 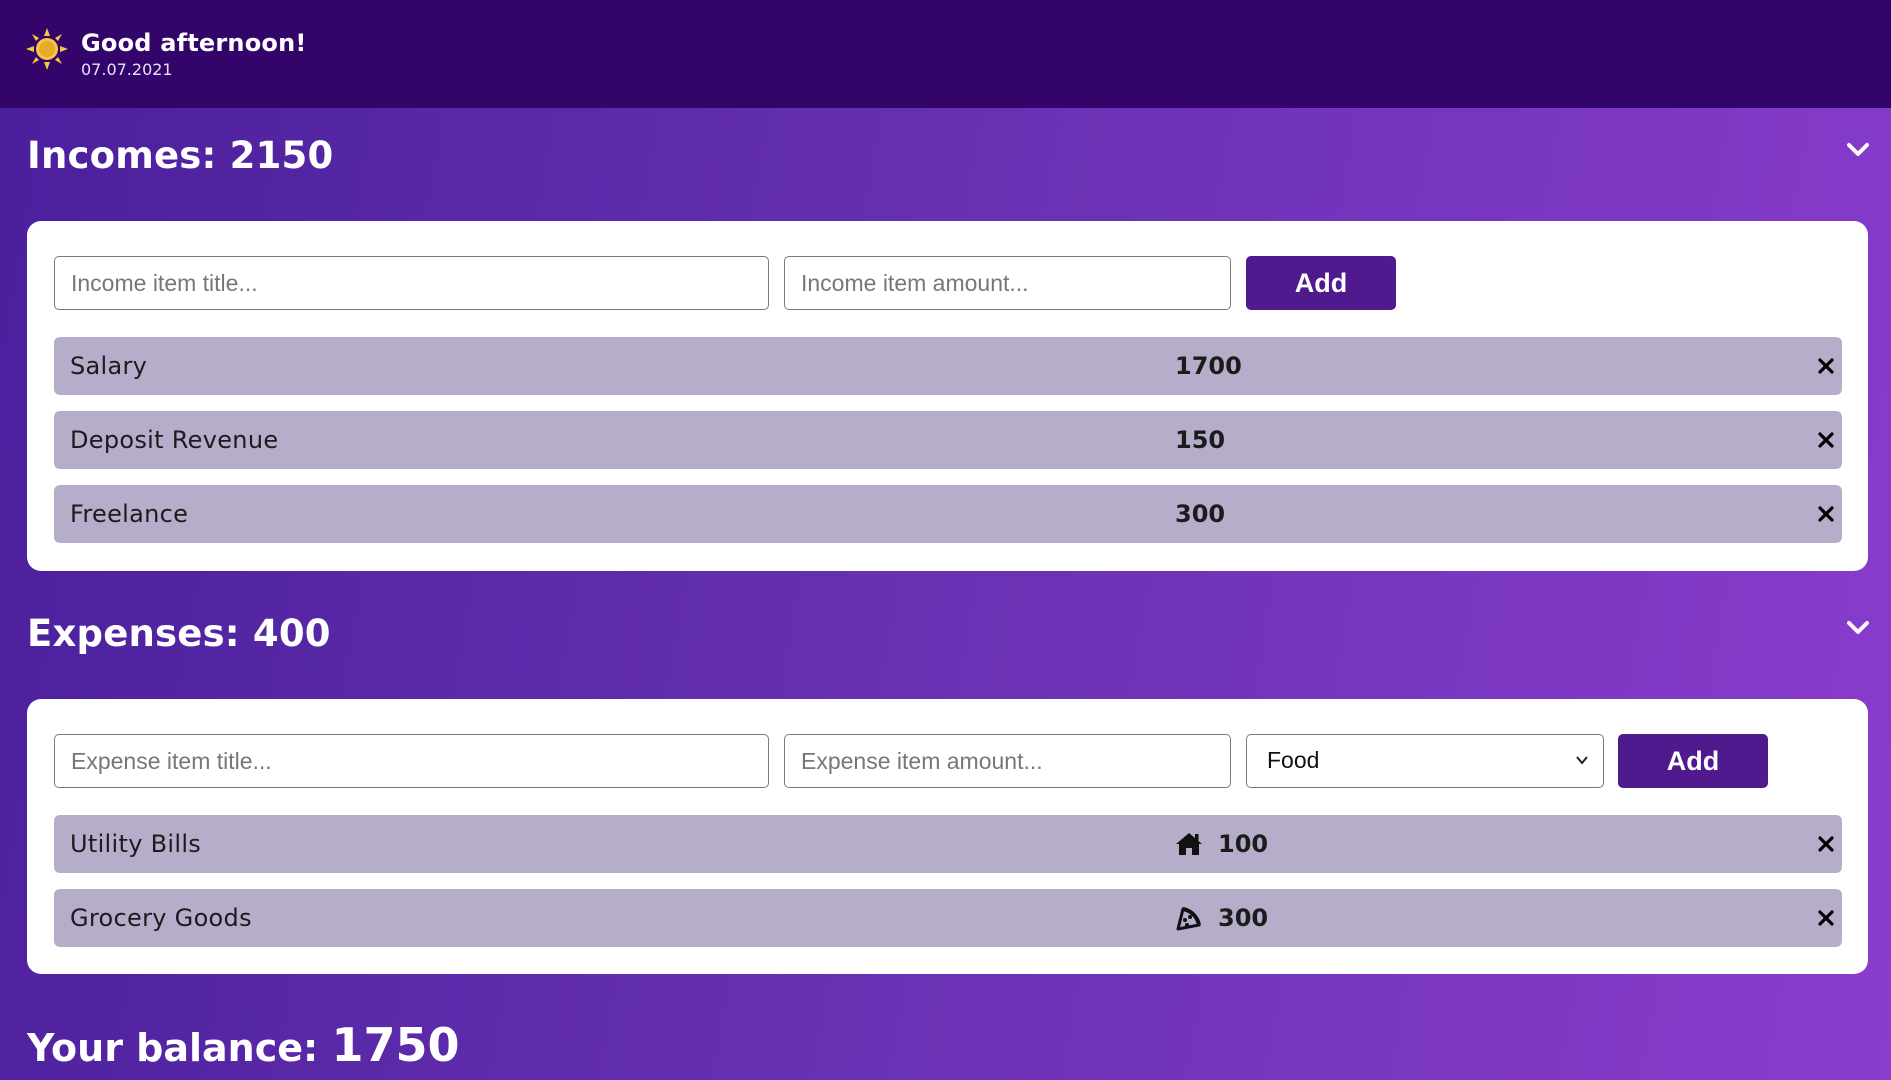 What do you see at coordinates (127, 69) in the screenshot?
I see `current-date: 07.07.2021` at bounding box center [127, 69].